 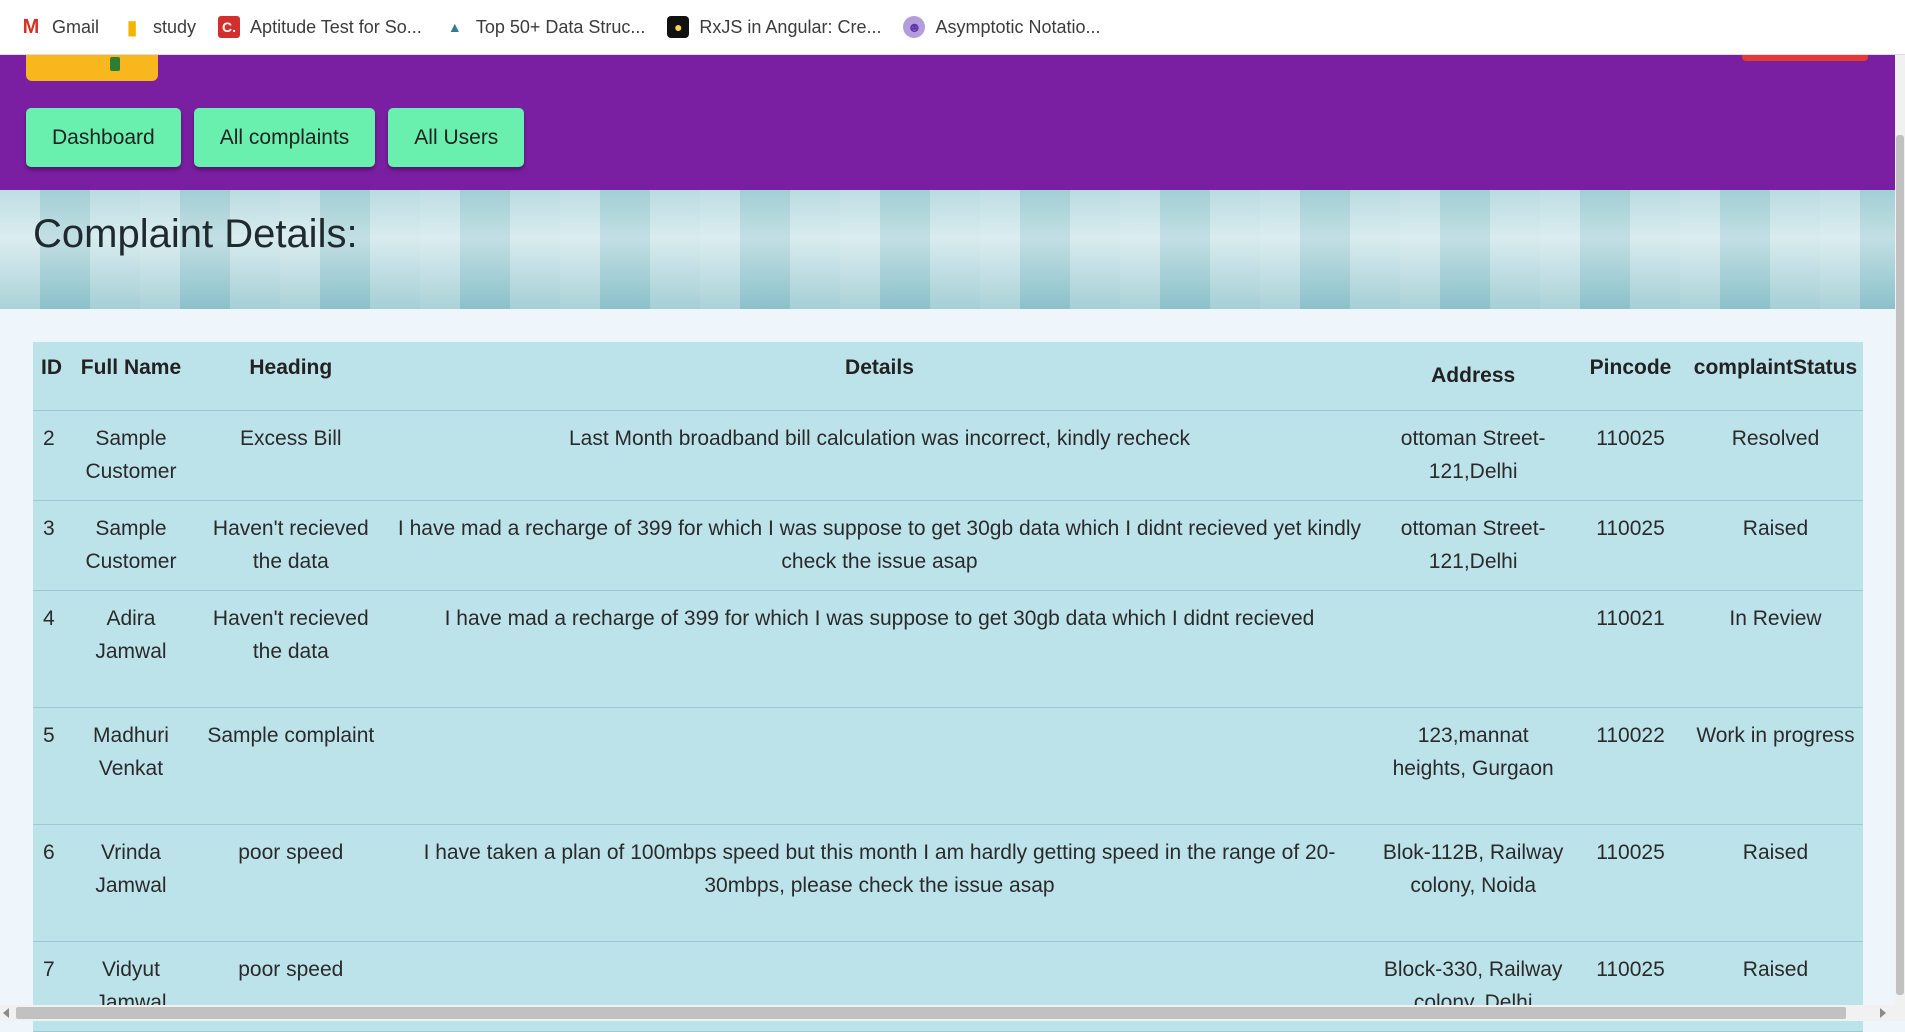 I want to click on cell-details, so click(x=879, y=766).